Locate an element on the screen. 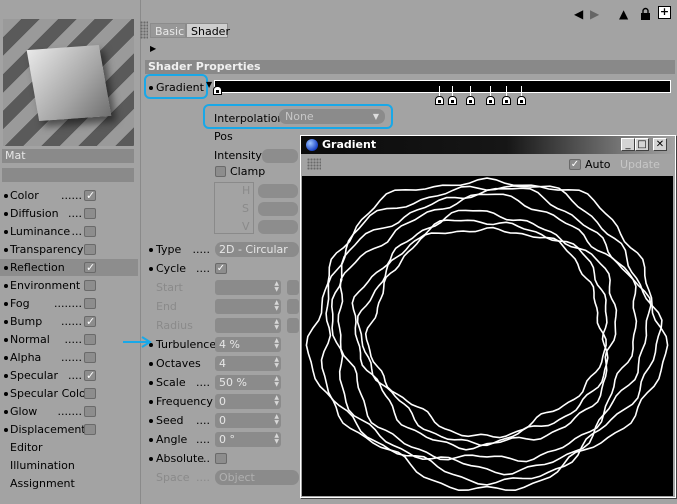 This screenshot has width=677, height=504. octaves-field: 4 ▲ ▼ is located at coordinates (248, 363).